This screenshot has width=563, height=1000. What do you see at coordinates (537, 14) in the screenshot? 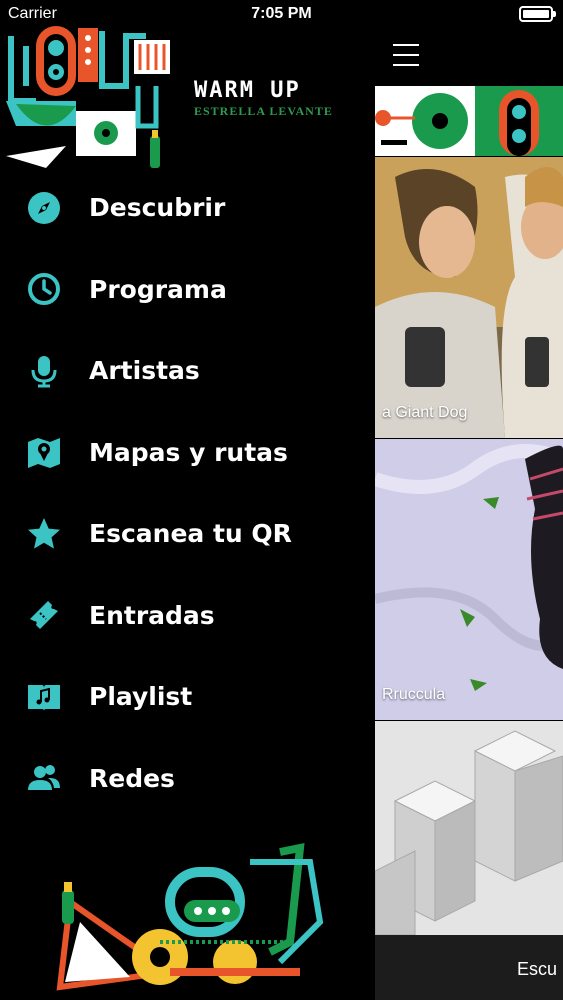
I see `battery-icon` at bounding box center [537, 14].